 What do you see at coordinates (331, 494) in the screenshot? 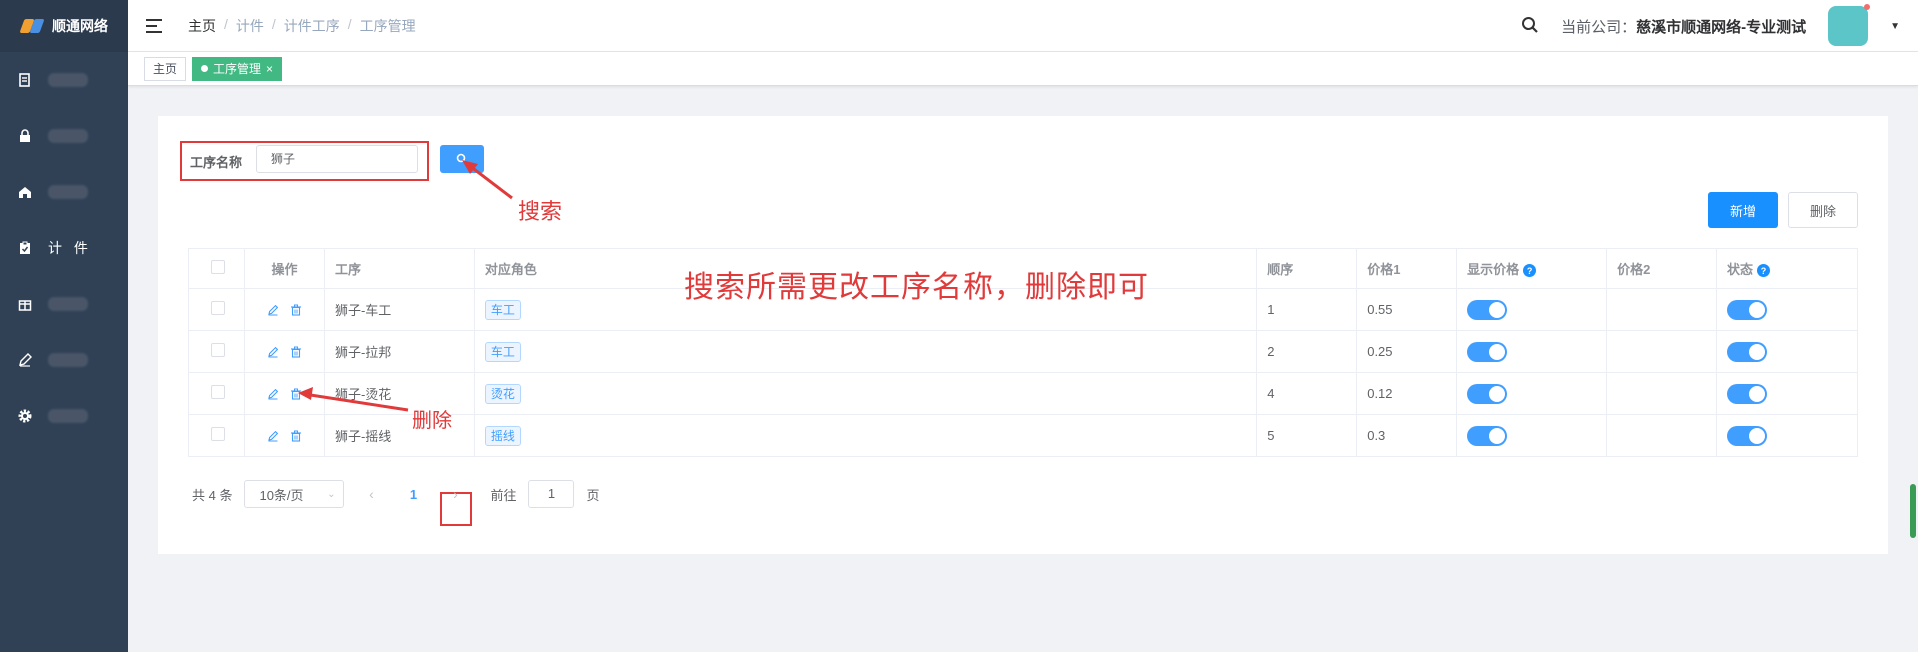
I see `chevron-down-icon: ⌄` at bounding box center [331, 494].